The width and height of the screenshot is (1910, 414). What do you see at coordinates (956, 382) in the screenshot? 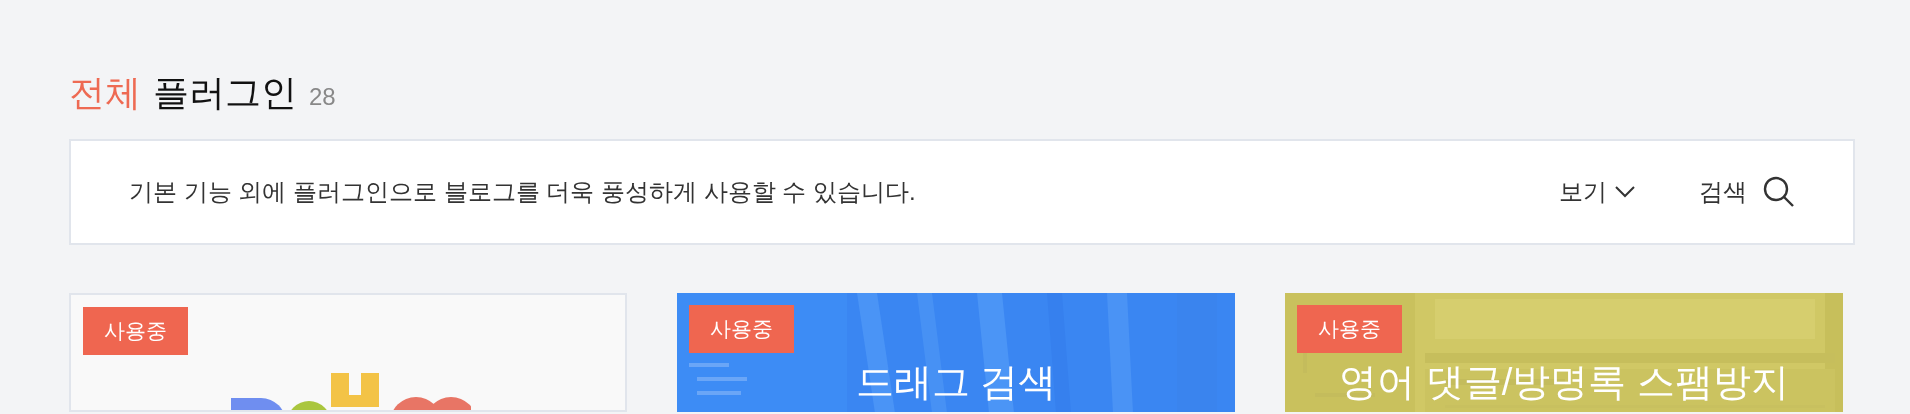
I see `plugin-title: 드래그 검색` at bounding box center [956, 382].